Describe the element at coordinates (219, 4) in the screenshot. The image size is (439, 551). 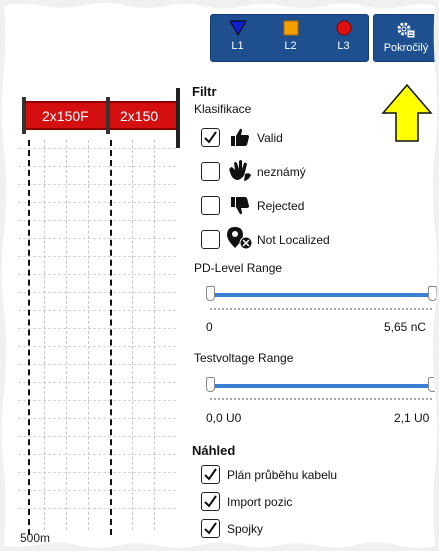
I see `torn-edge-top` at that location.